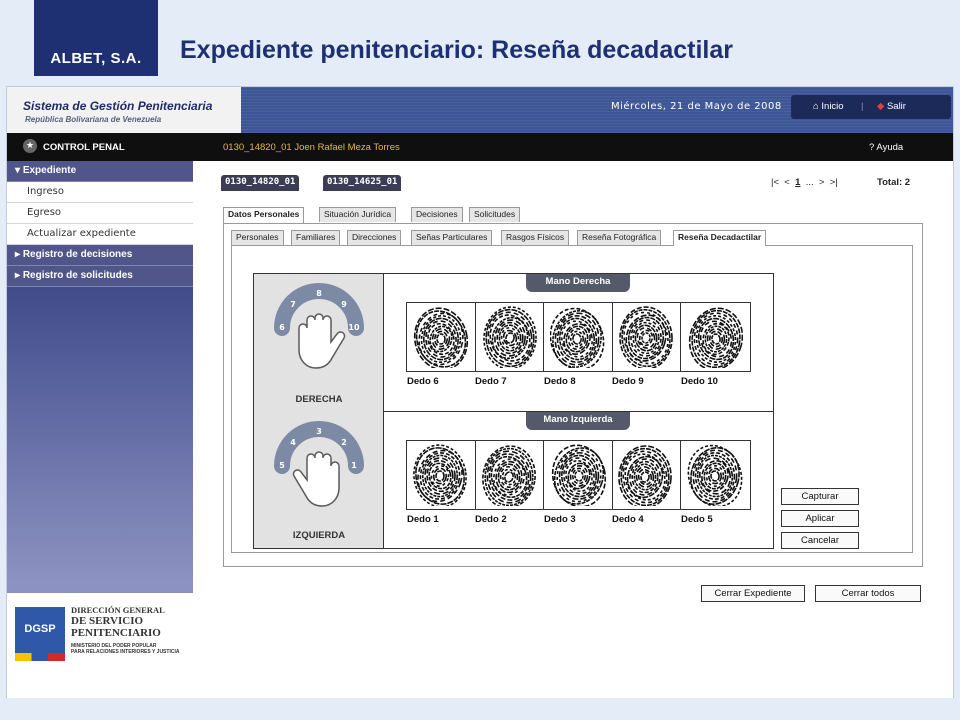 The image size is (960, 720). What do you see at coordinates (816, 106) in the screenshot?
I see `home-icon: ⌂` at bounding box center [816, 106].